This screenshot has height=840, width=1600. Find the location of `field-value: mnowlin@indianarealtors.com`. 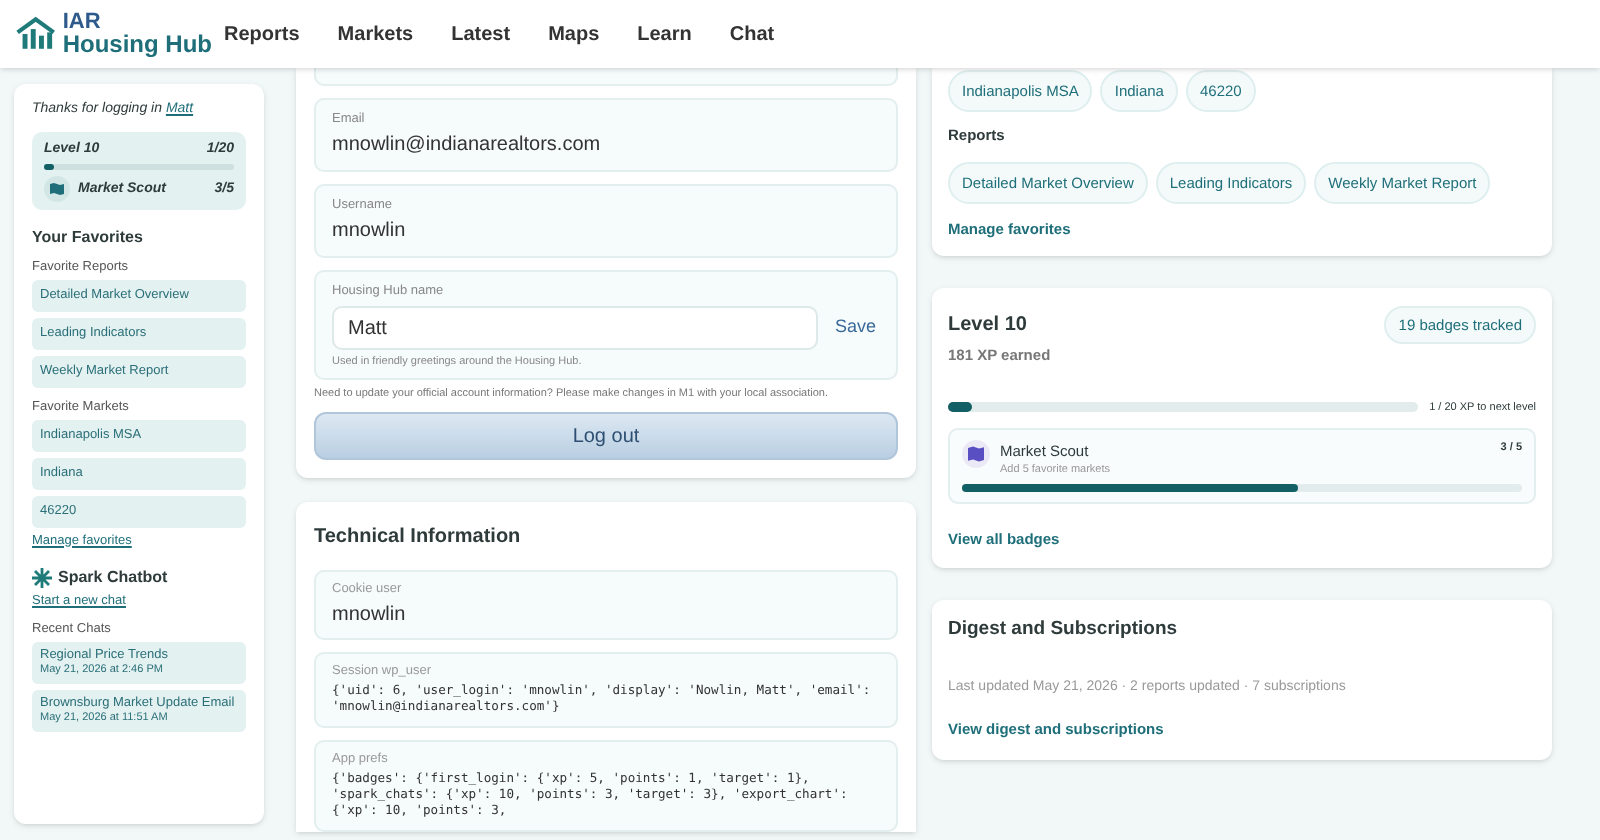

field-value: mnowlin@indianarealtors.com is located at coordinates (467, 145).